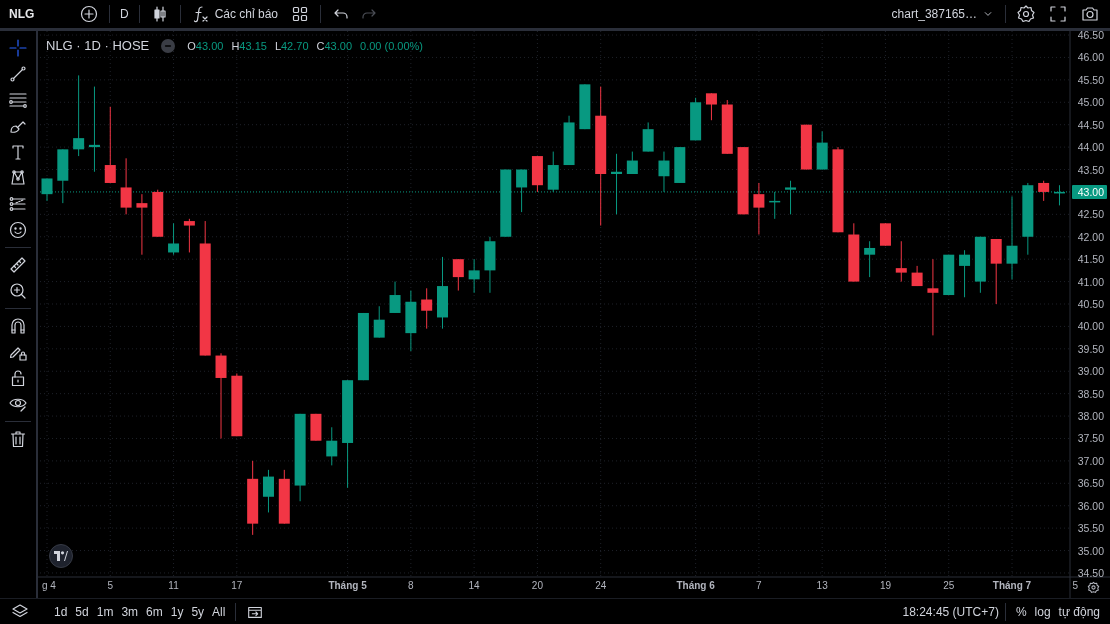 The height and width of the screenshot is (624, 1110). What do you see at coordinates (1021, 611) in the screenshot?
I see `scale-option: %` at bounding box center [1021, 611].